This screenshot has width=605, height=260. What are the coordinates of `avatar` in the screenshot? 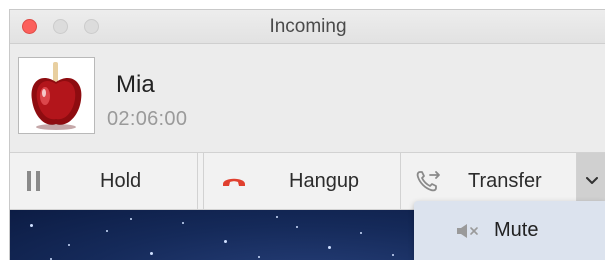 It's located at (56, 95).